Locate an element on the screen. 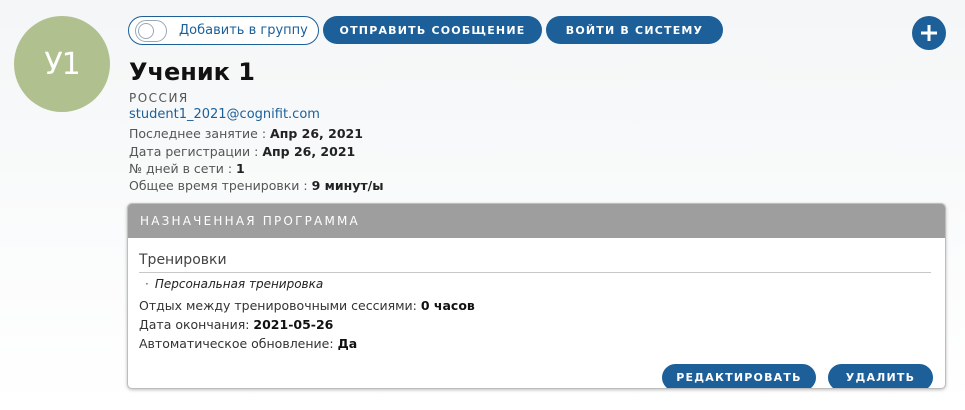 This screenshot has width=965, height=410. login-as-user-button: ВОЙТИ В СИСТЕМУ is located at coordinates (634, 30).